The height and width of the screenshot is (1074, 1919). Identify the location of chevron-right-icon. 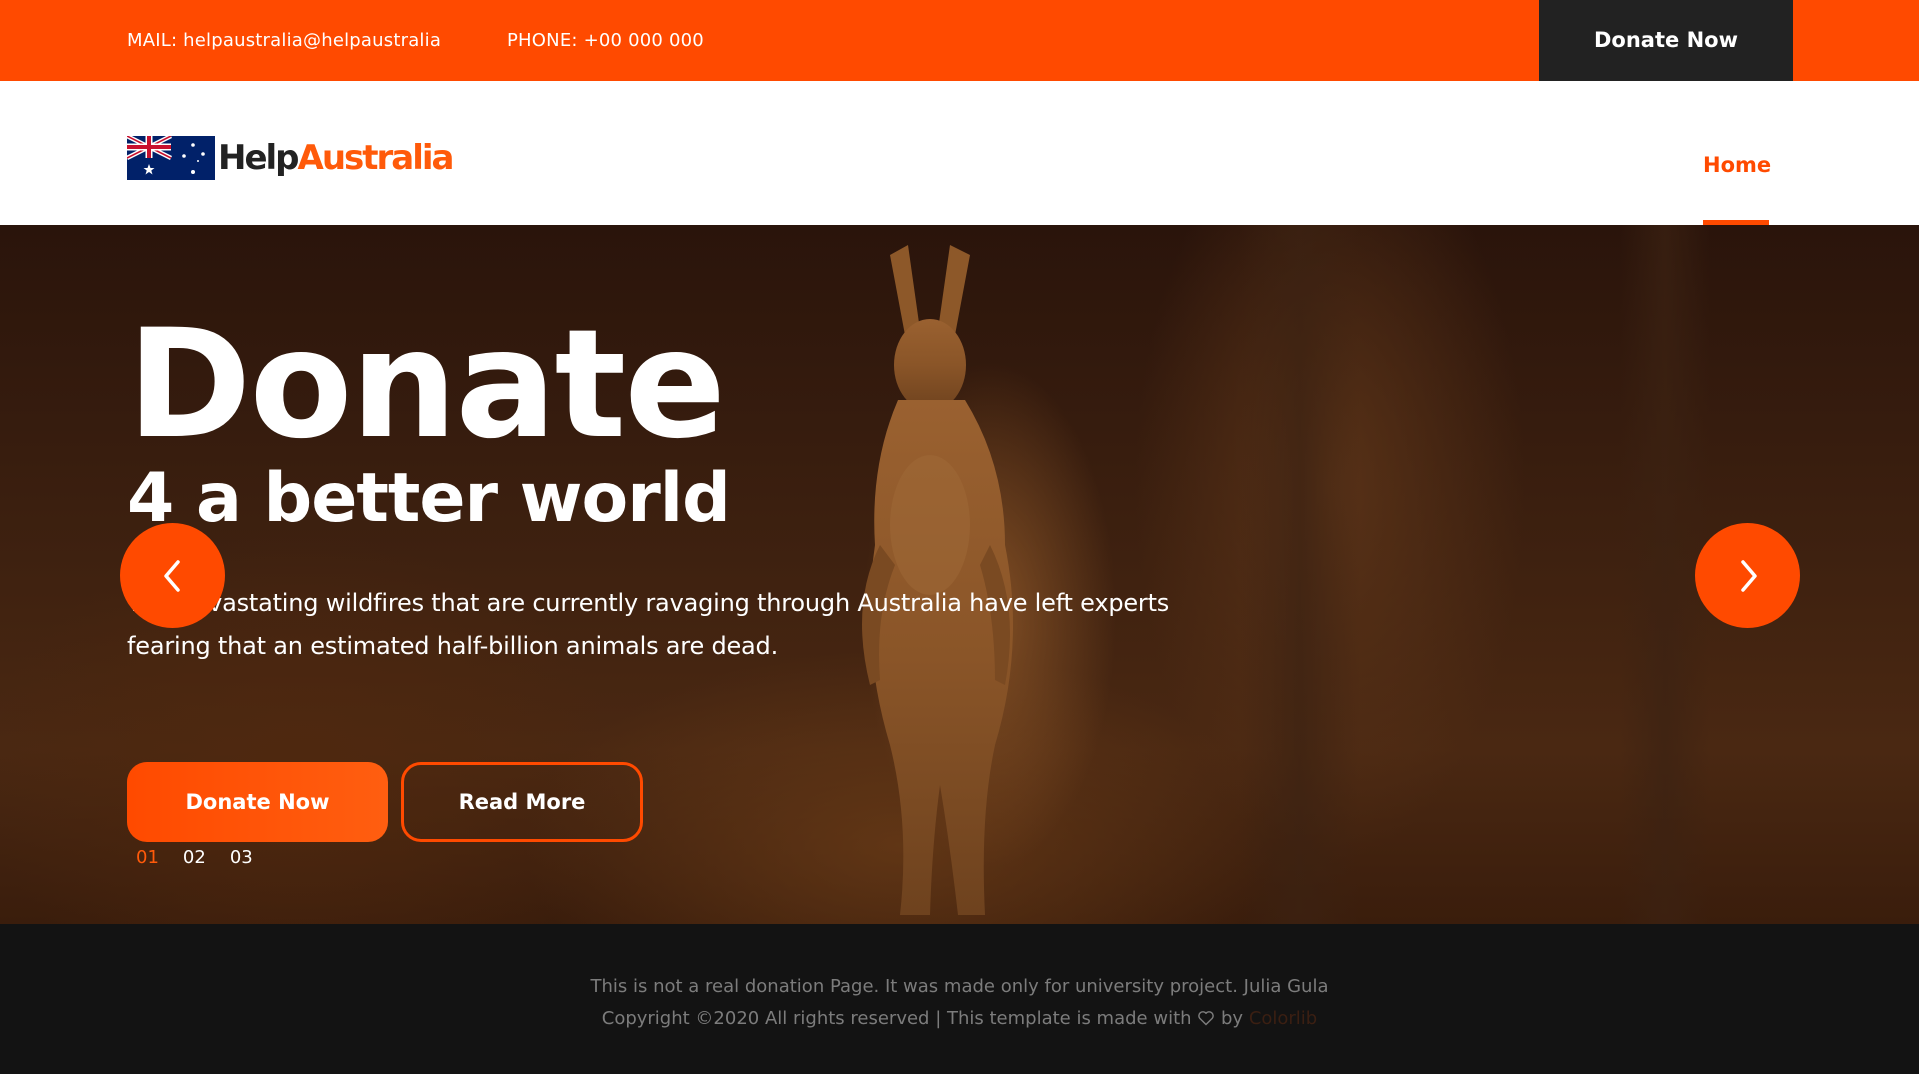
(1748, 575).